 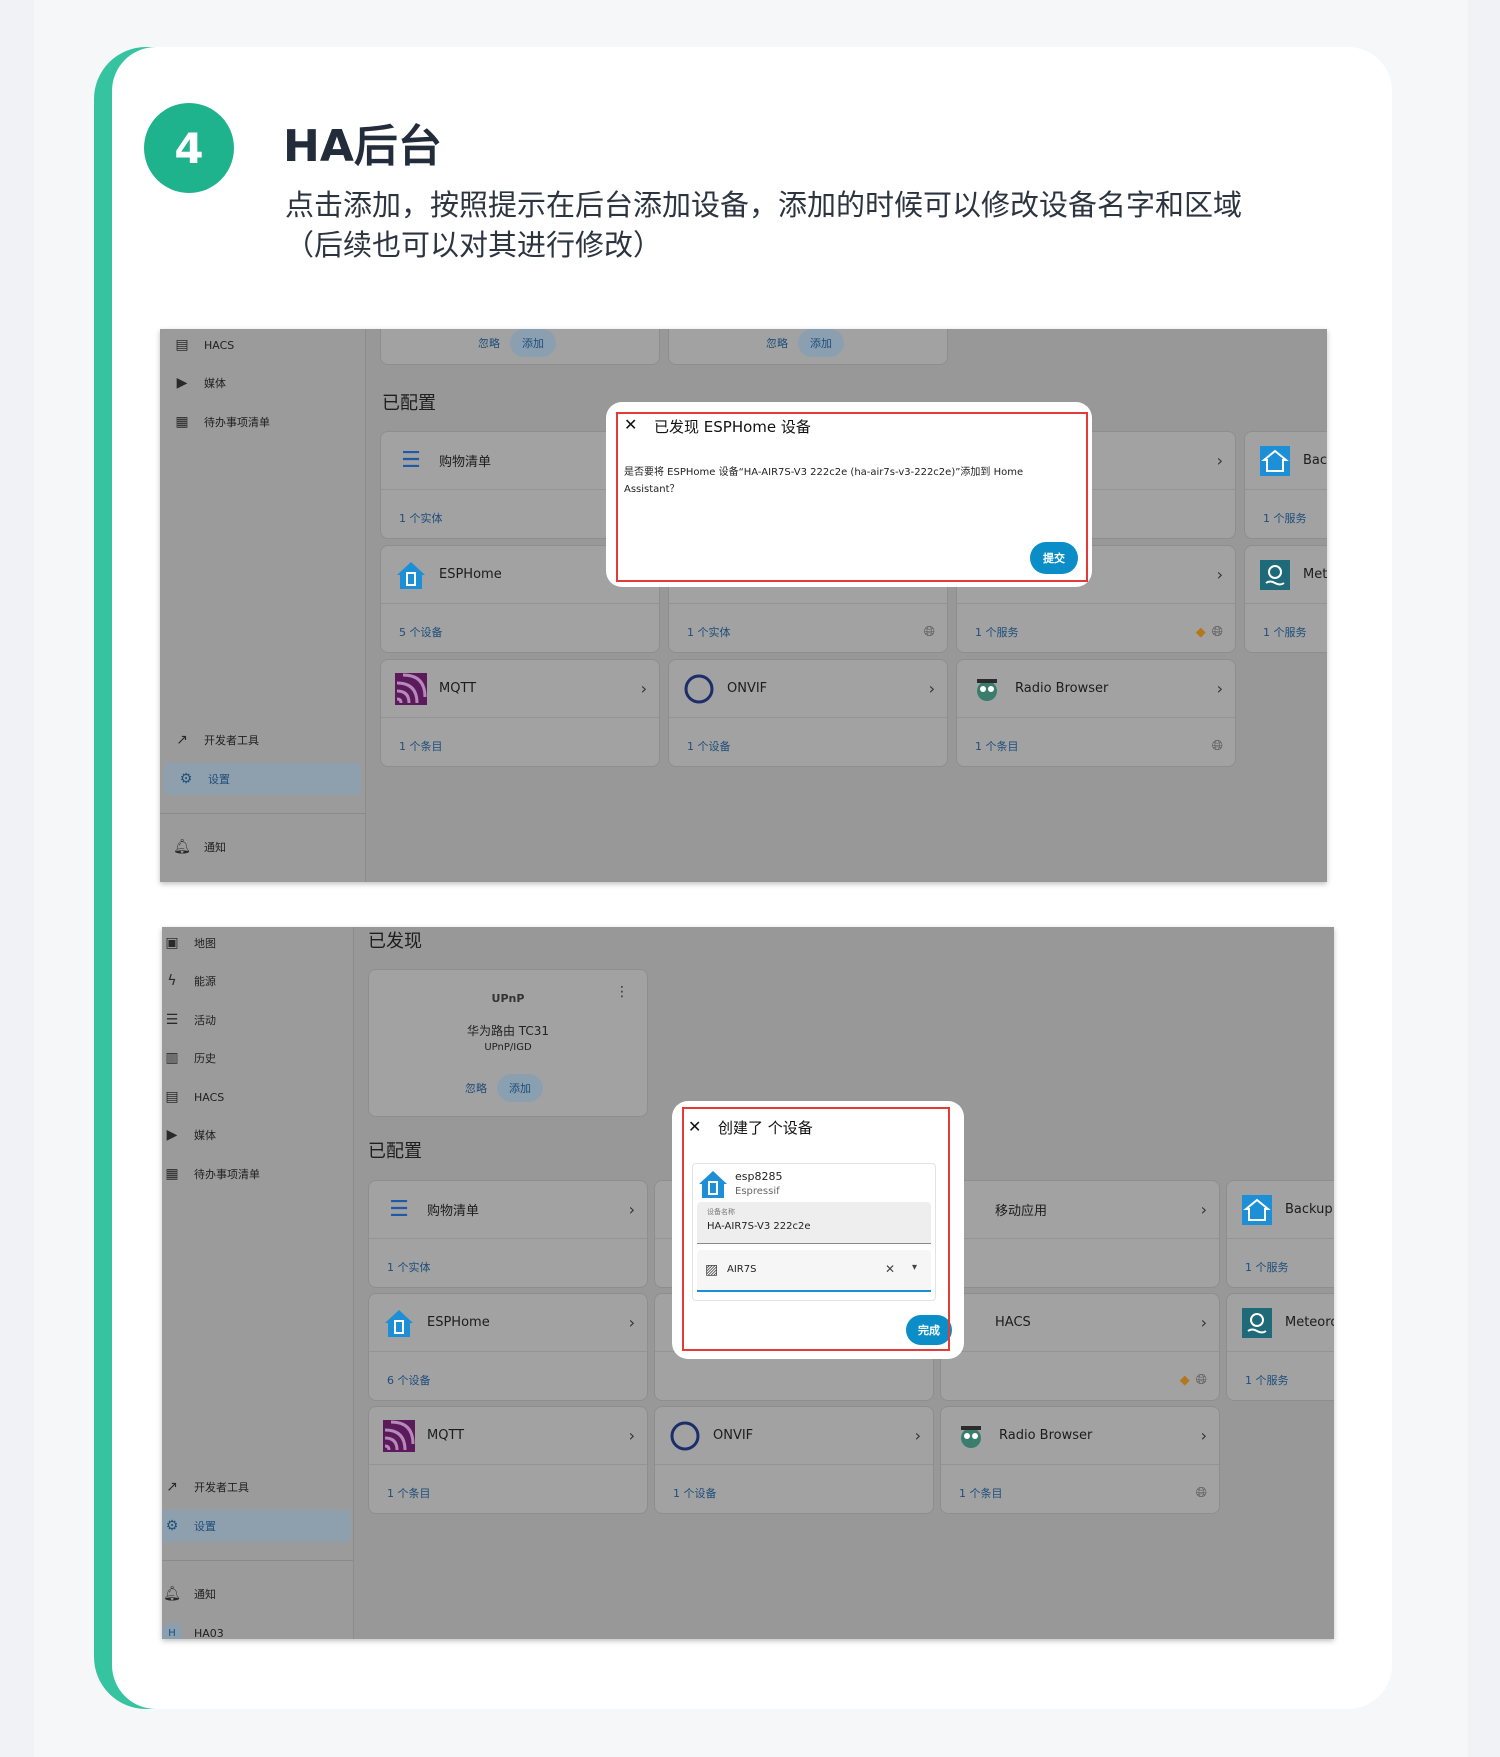 I want to click on integration-name: ONVIF, so click(x=733, y=1435).